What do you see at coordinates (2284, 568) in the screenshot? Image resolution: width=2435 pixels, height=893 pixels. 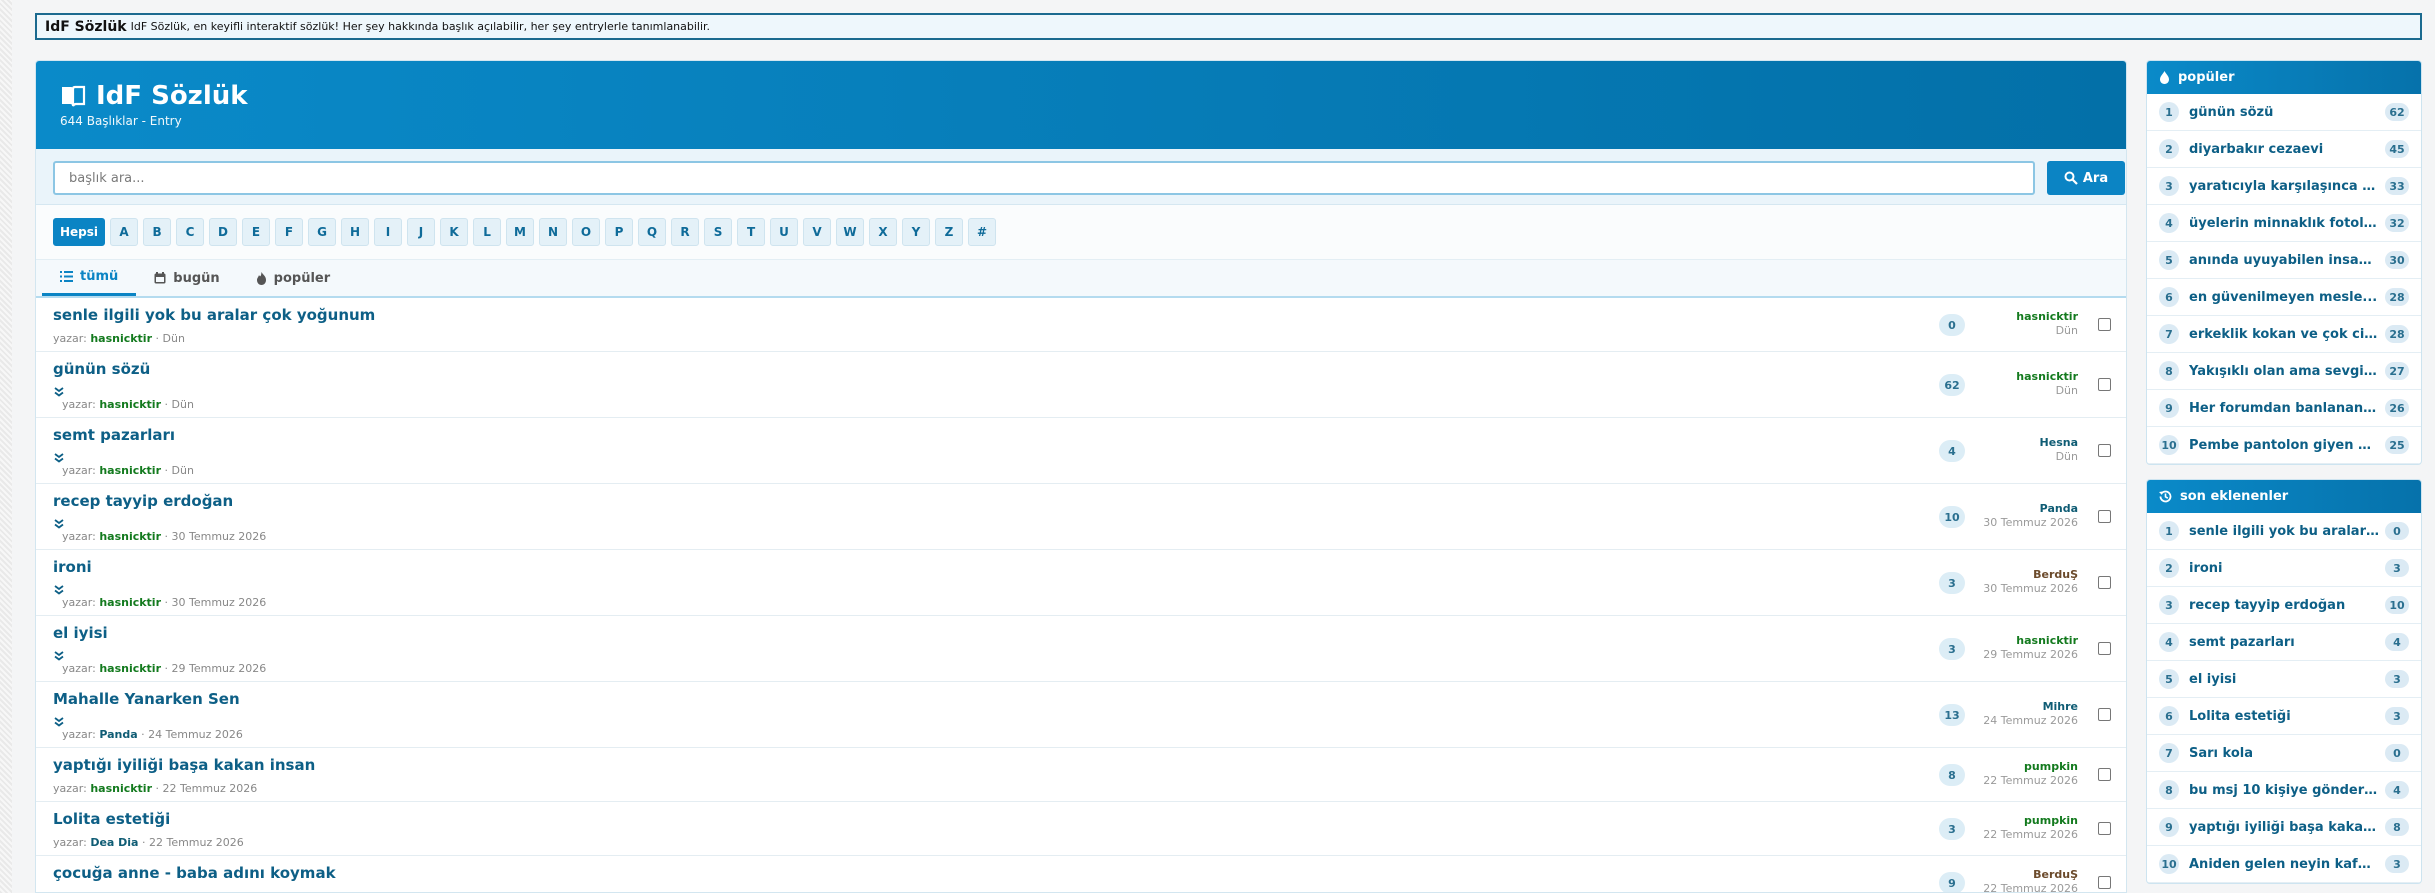 I see `recent-topic-link: ironi` at bounding box center [2284, 568].